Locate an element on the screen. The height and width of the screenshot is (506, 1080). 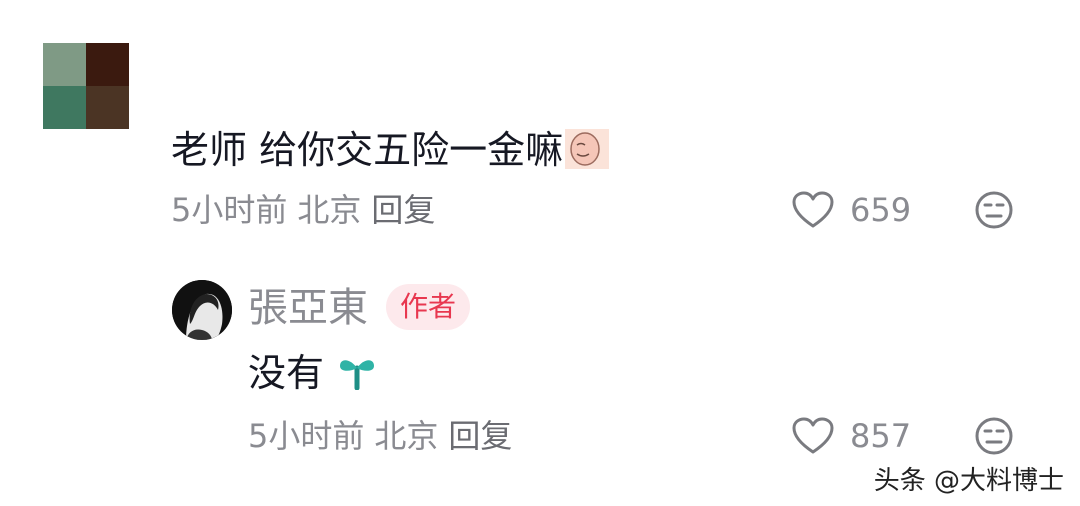
reply-like-button: 857 is located at coordinates (851, 436).